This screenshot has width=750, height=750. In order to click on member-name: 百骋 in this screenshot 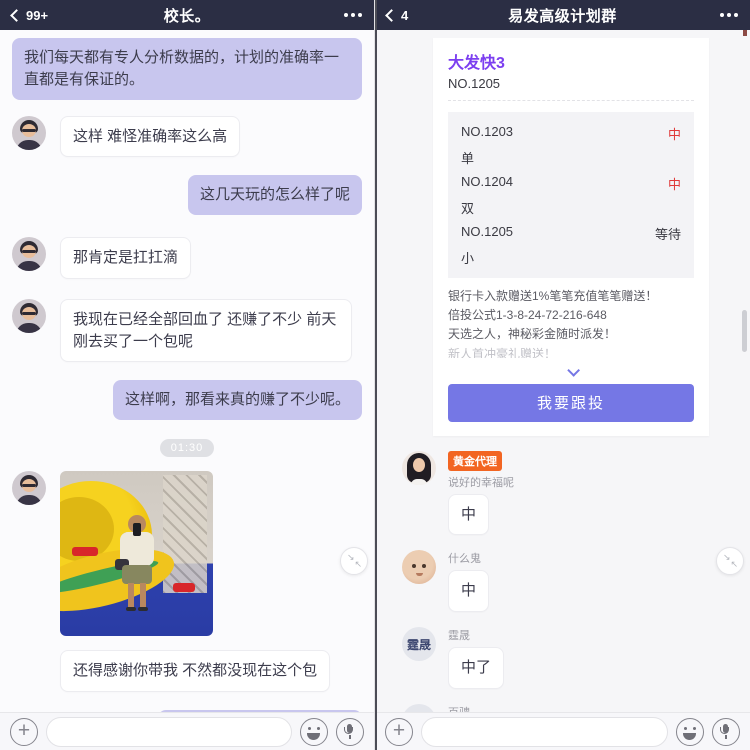, I will do `click(536, 708)`.